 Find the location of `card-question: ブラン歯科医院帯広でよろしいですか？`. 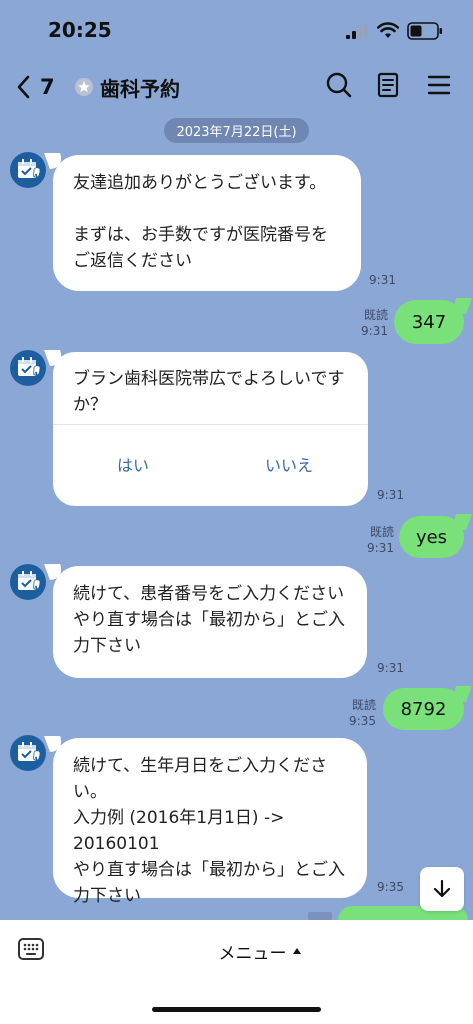

card-question: ブラン歯科医院帯広でよろしいですか？ is located at coordinates (209, 392).